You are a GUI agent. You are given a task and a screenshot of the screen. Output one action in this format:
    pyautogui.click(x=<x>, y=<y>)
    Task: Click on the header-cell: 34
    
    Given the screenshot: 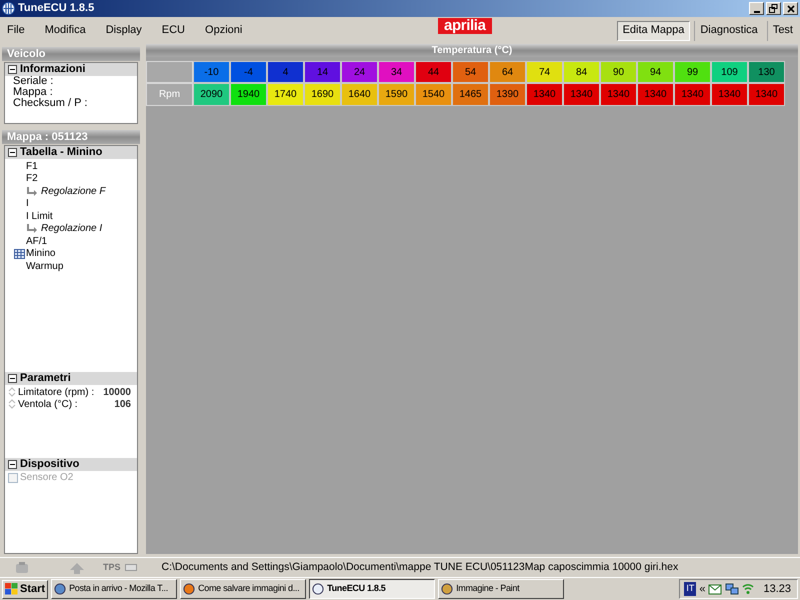 What is the action you would take?
    pyautogui.click(x=396, y=72)
    